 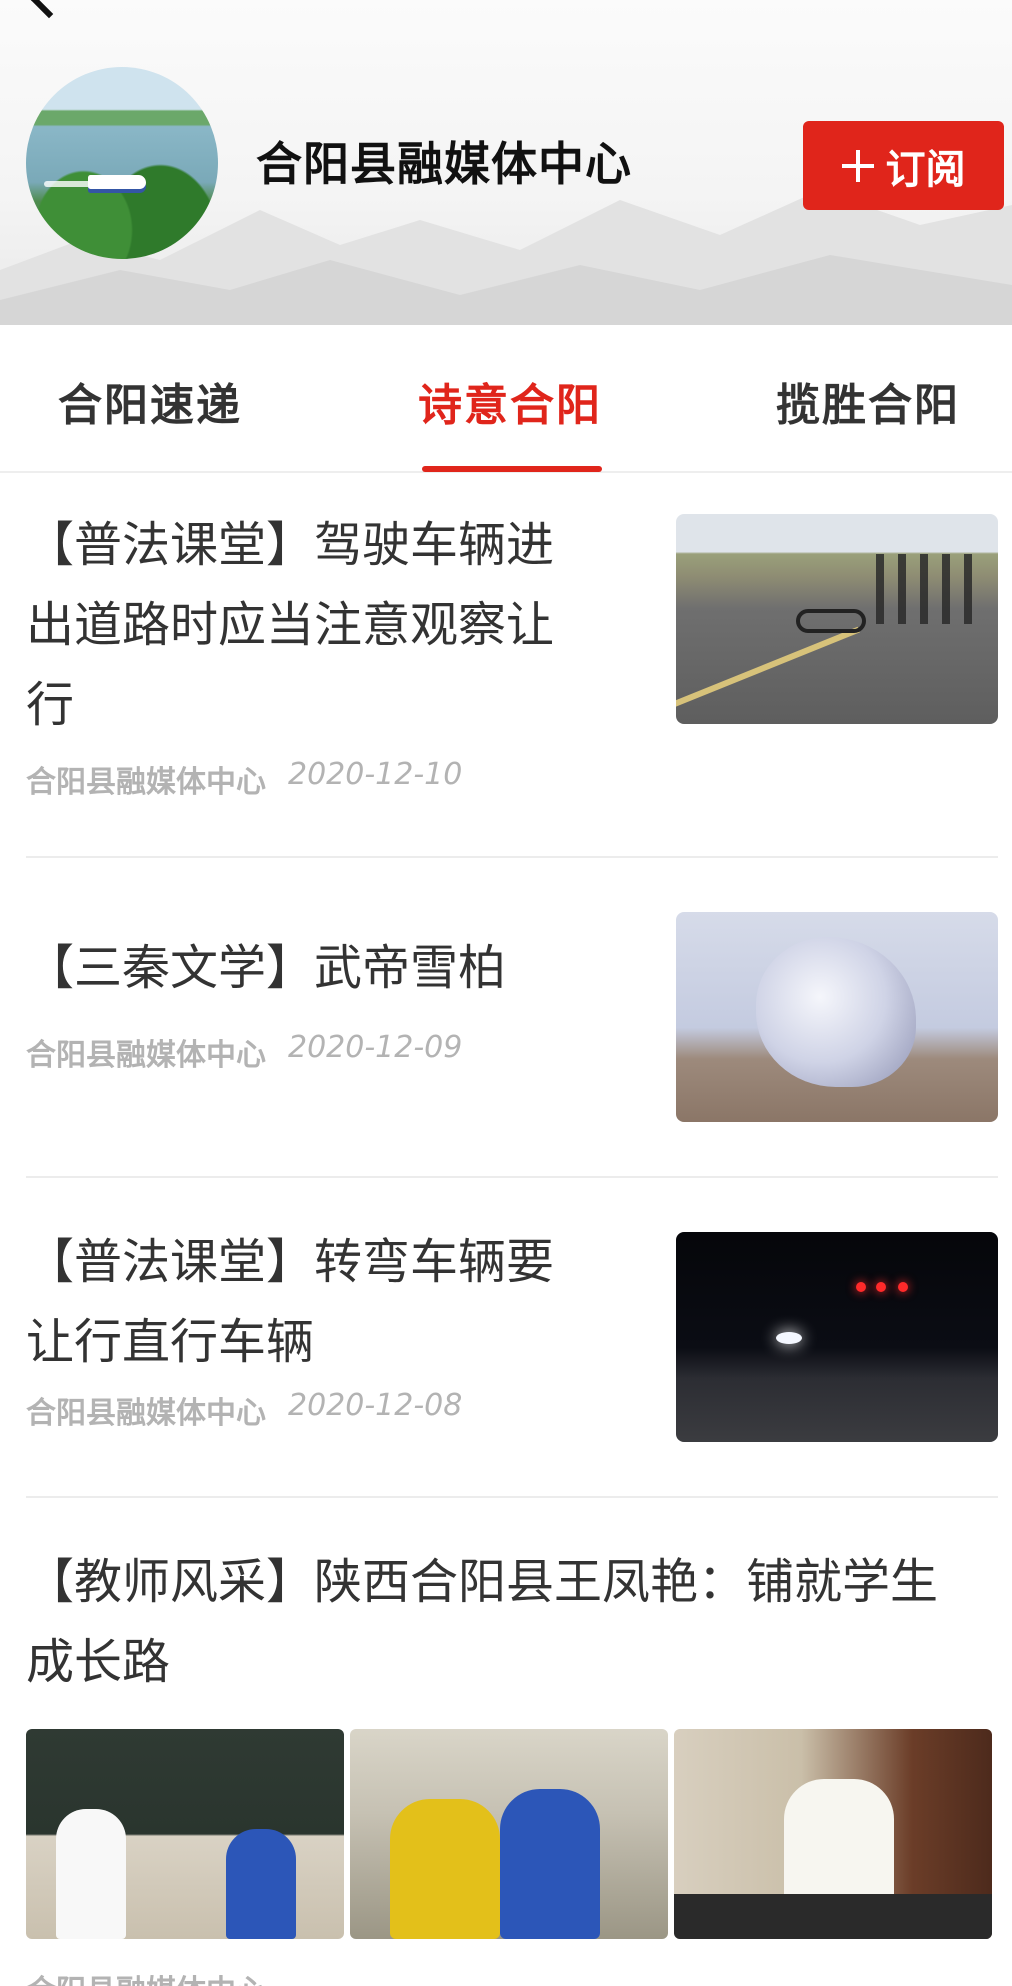 What do you see at coordinates (150, 401) in the screenshot?
I see `tab-heyang-express: 合阳速递` at bounding box center [150, 401].